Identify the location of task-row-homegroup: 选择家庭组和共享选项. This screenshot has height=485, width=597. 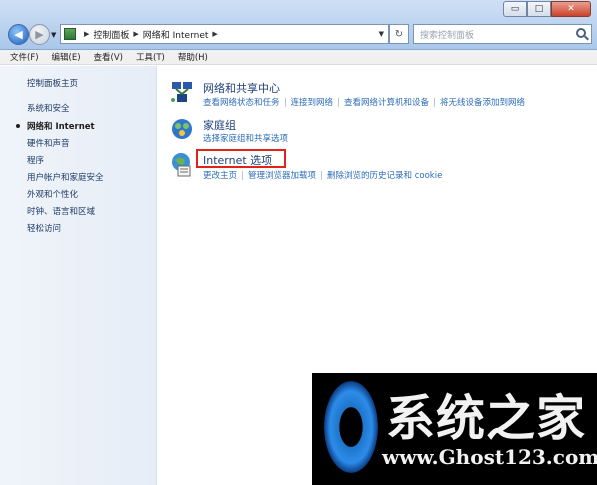
(245, 138).